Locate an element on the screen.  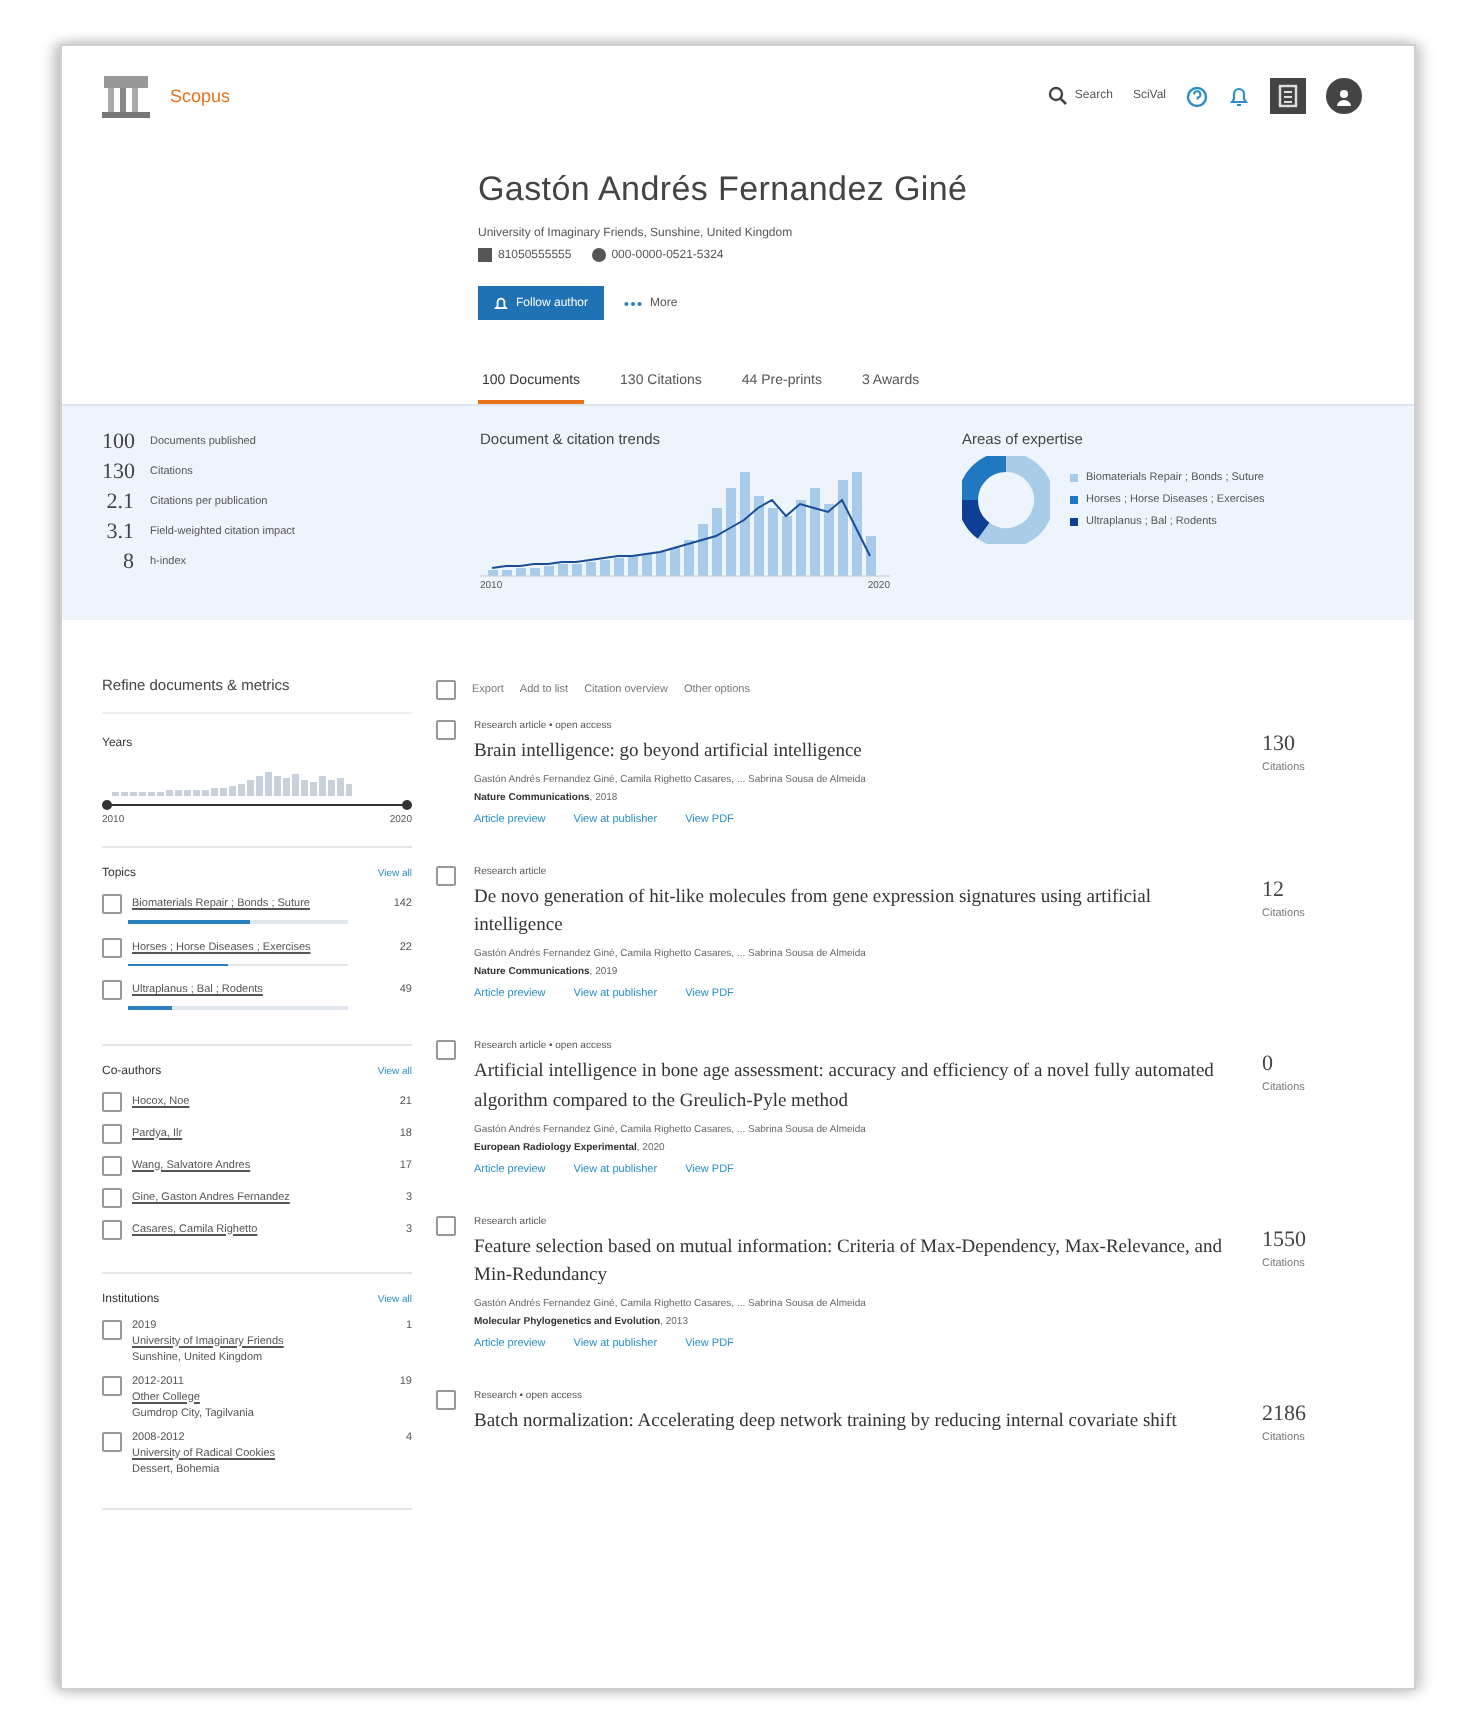
id-card-icon is located at coordinates (485, 255).